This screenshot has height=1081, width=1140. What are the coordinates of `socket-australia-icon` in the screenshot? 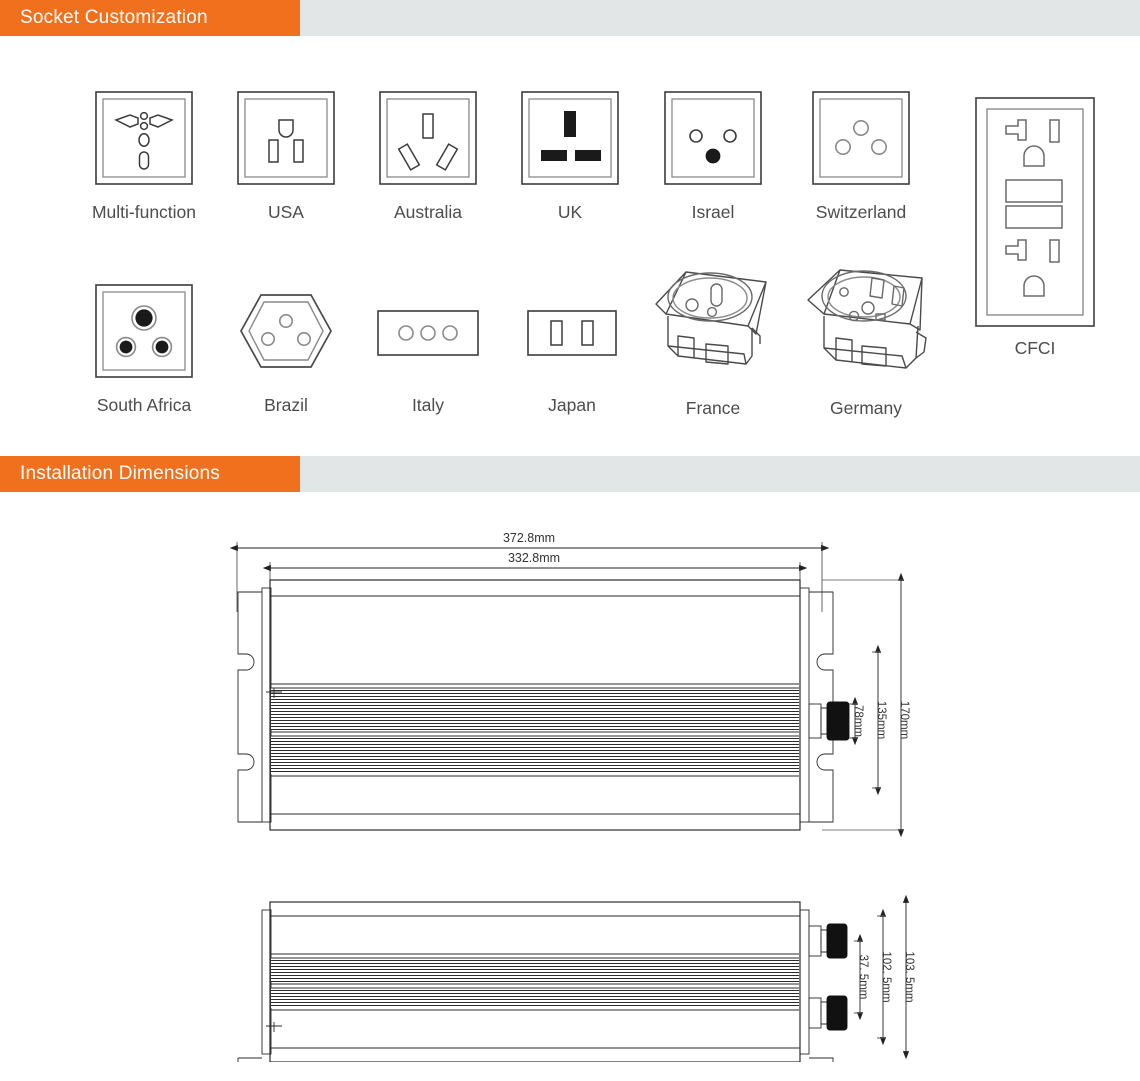 It's located at (428, 138).